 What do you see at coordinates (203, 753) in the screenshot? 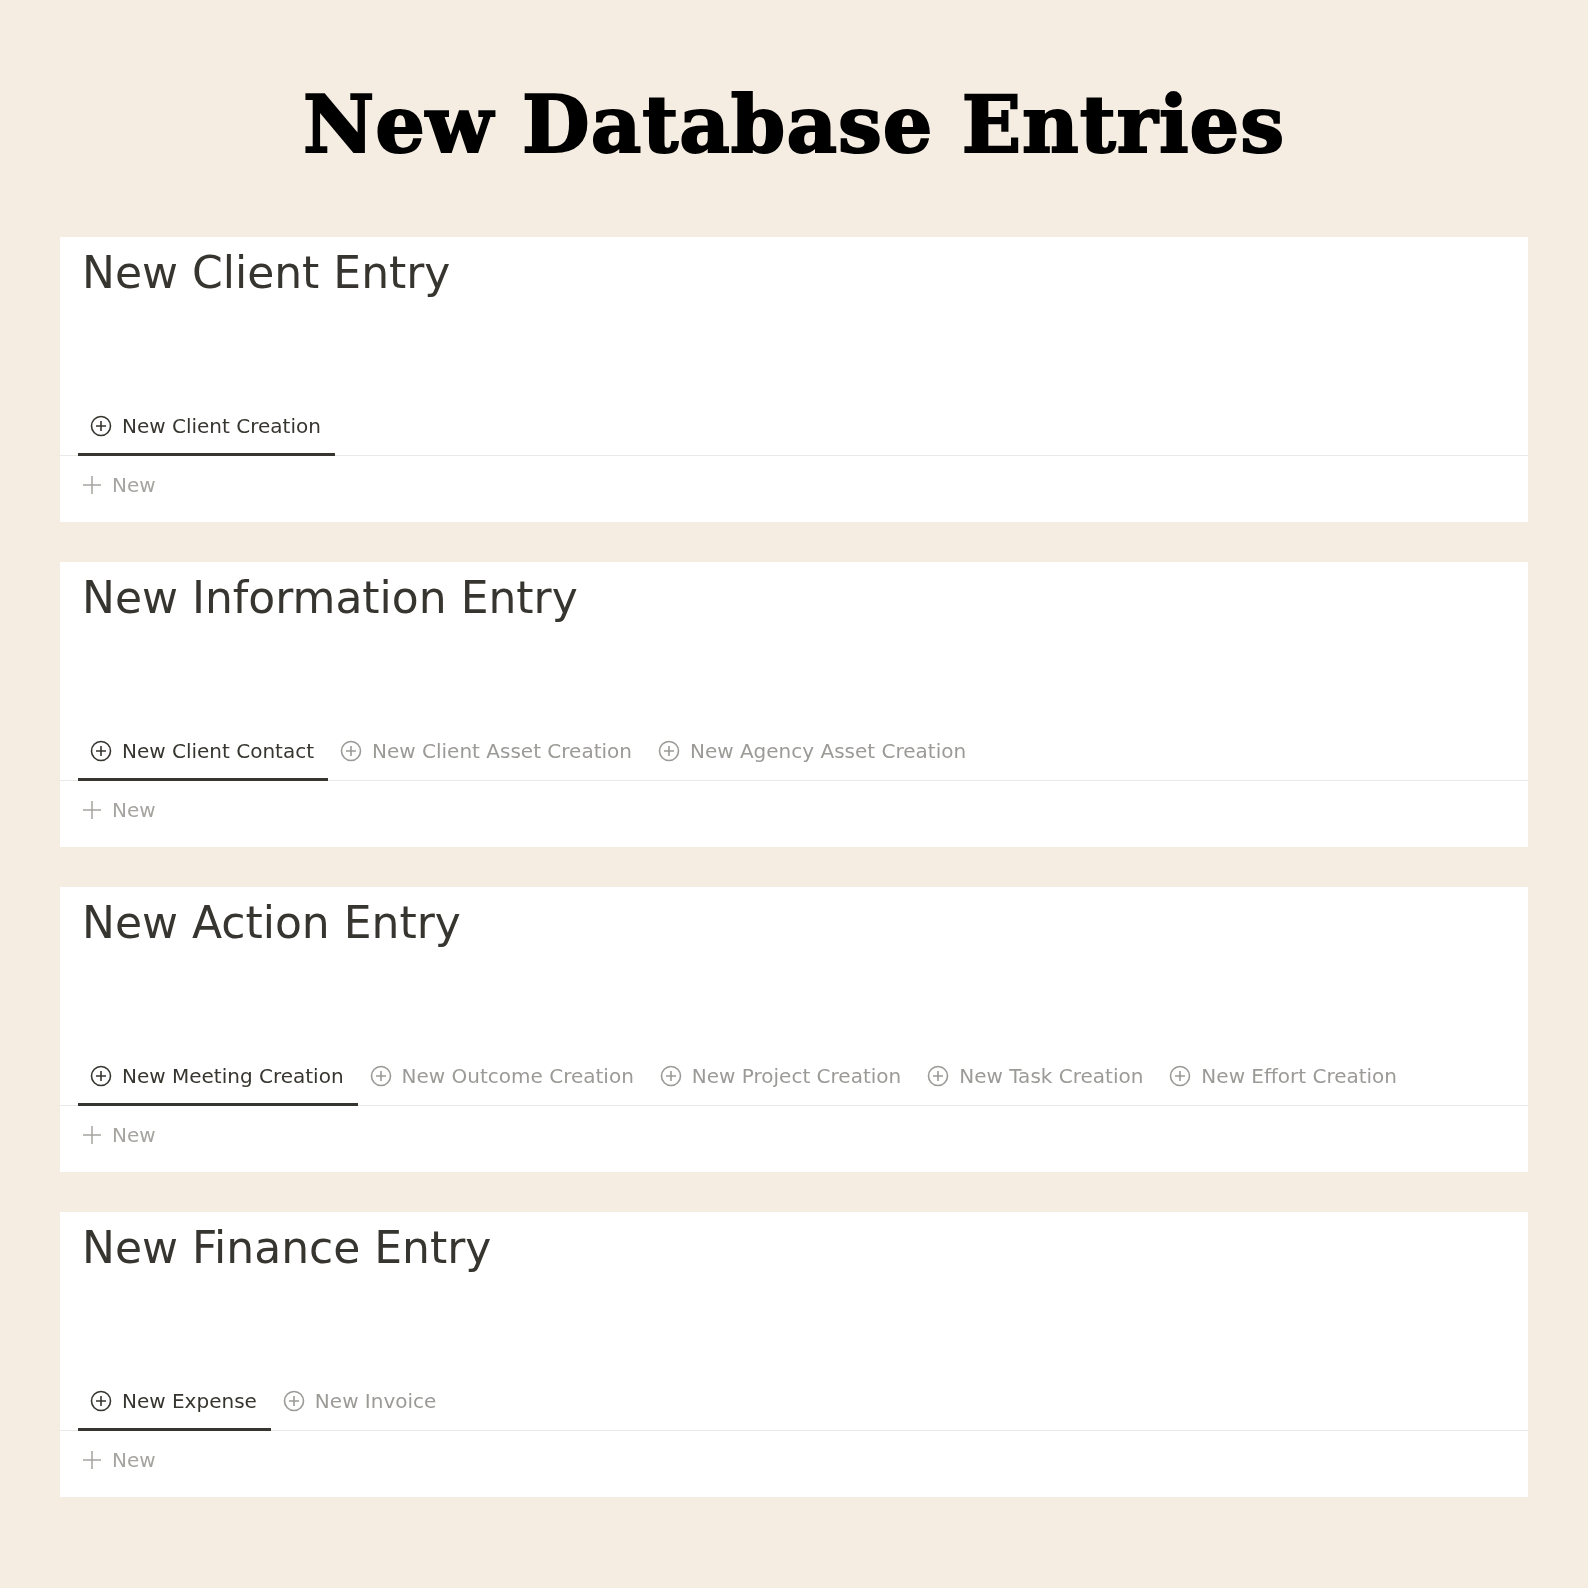
I see `view-tab: New Client Contact` at bounding box center [203, 753].